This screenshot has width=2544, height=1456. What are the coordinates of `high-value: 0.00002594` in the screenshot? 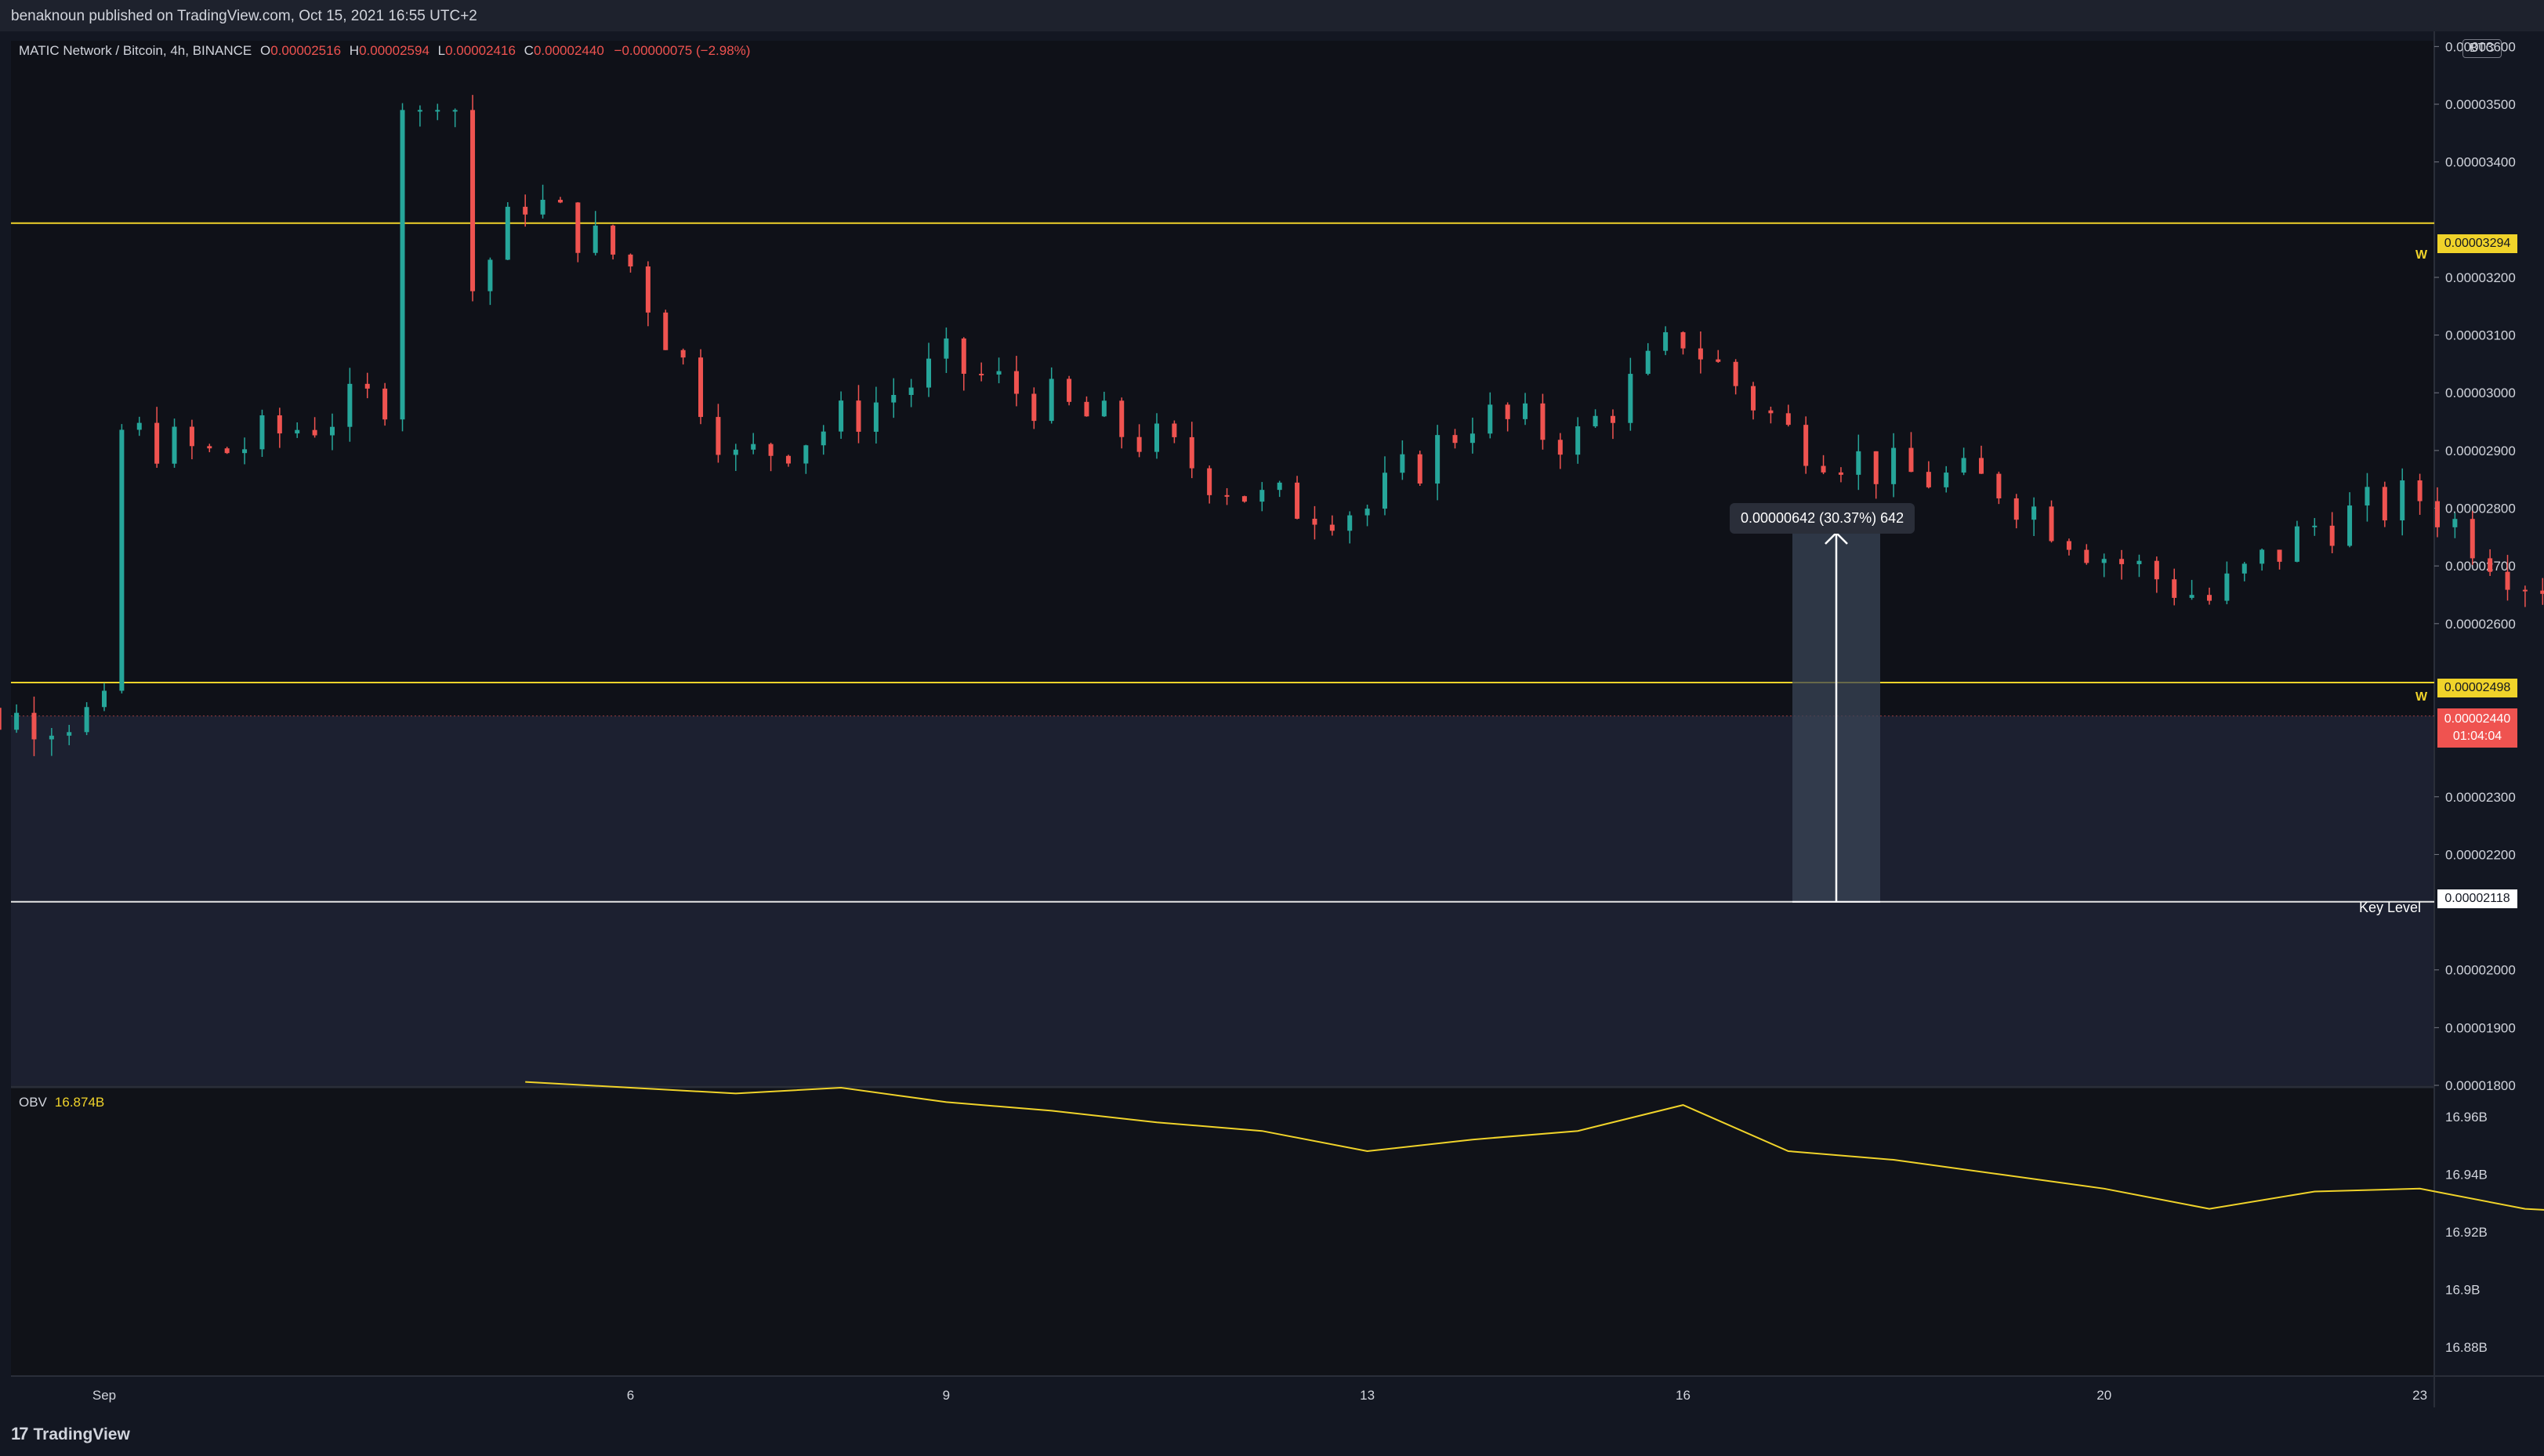 It's located at (394, 50).